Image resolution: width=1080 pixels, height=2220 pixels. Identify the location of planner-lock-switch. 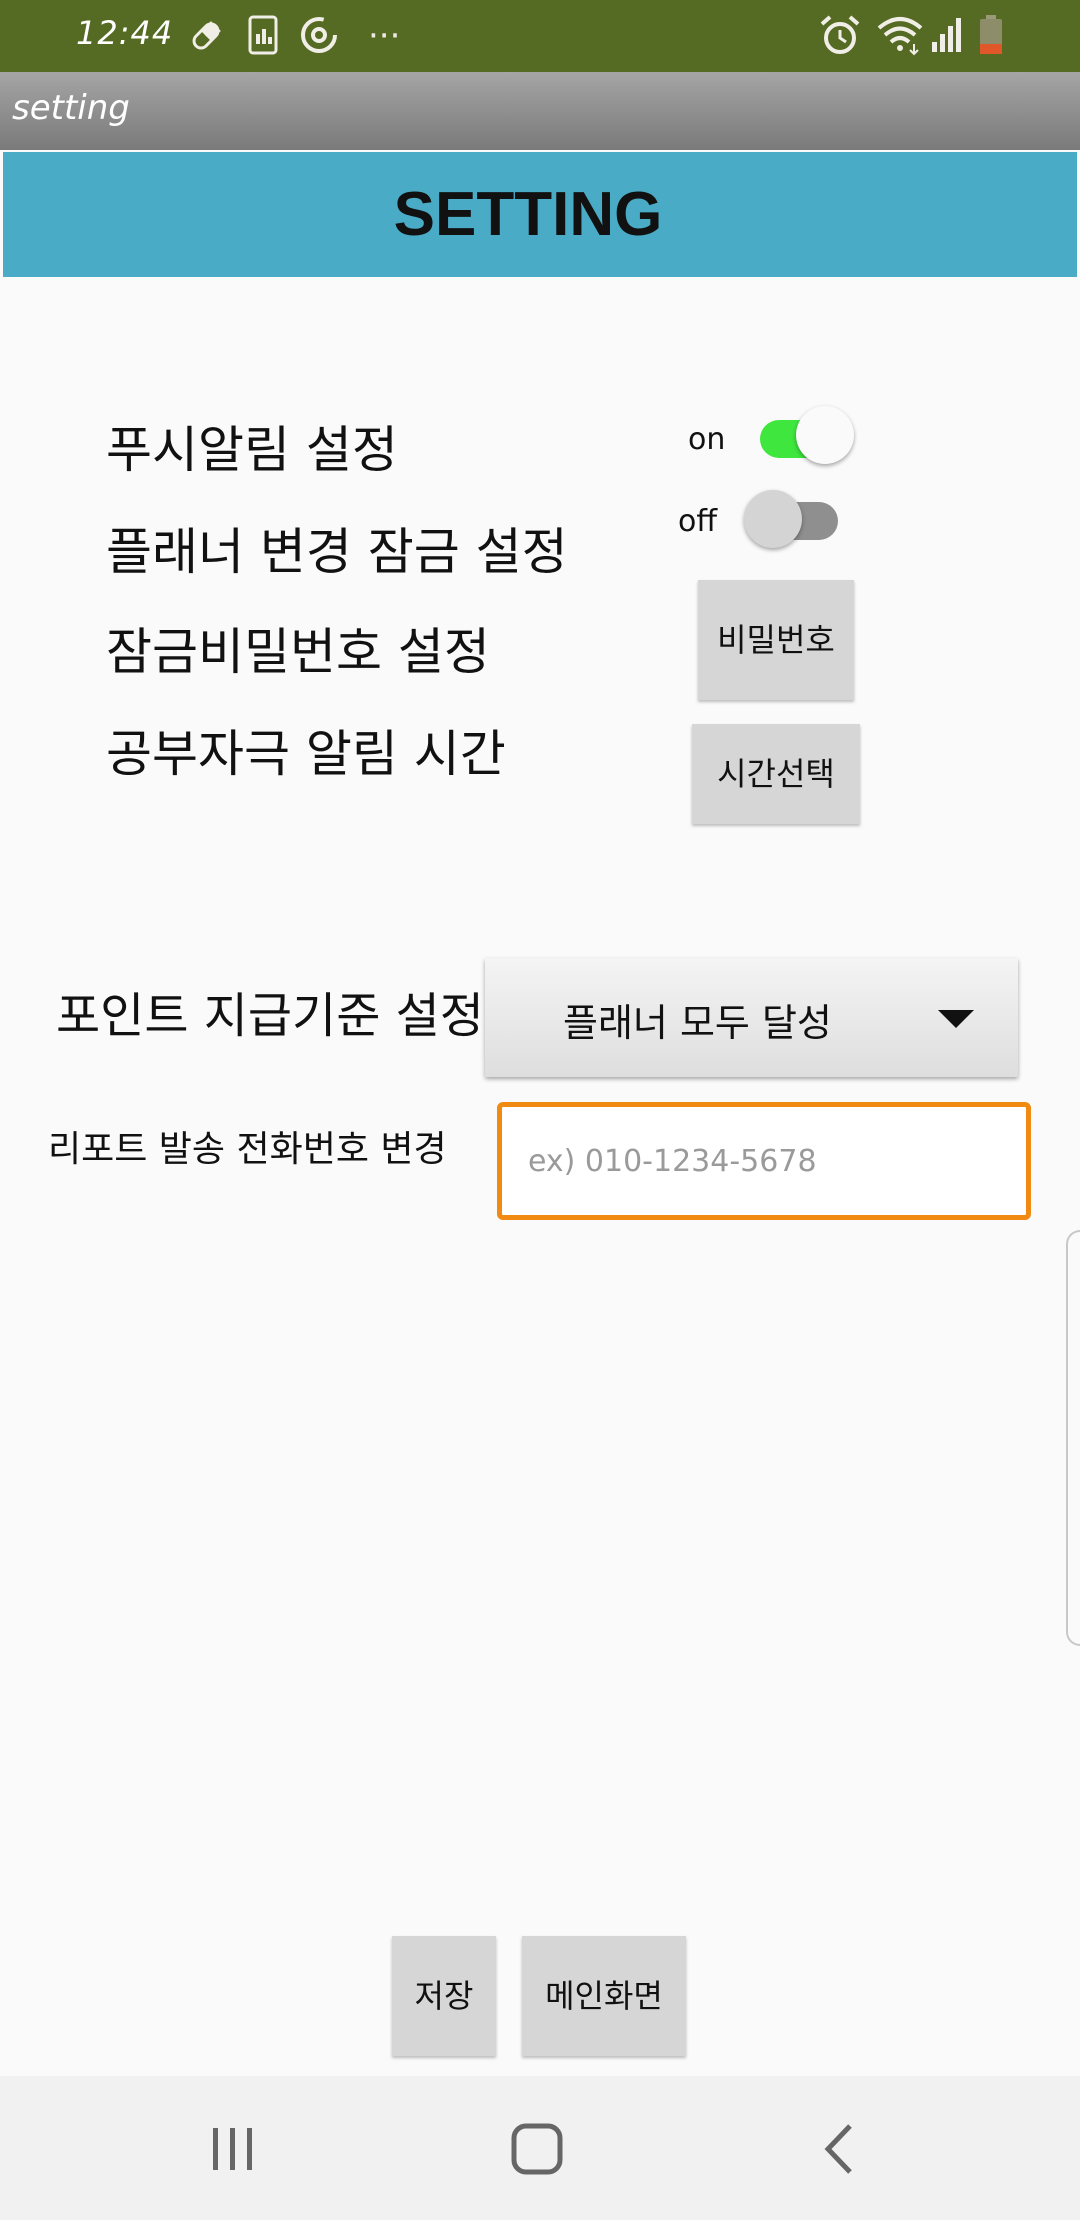
(794, 520).